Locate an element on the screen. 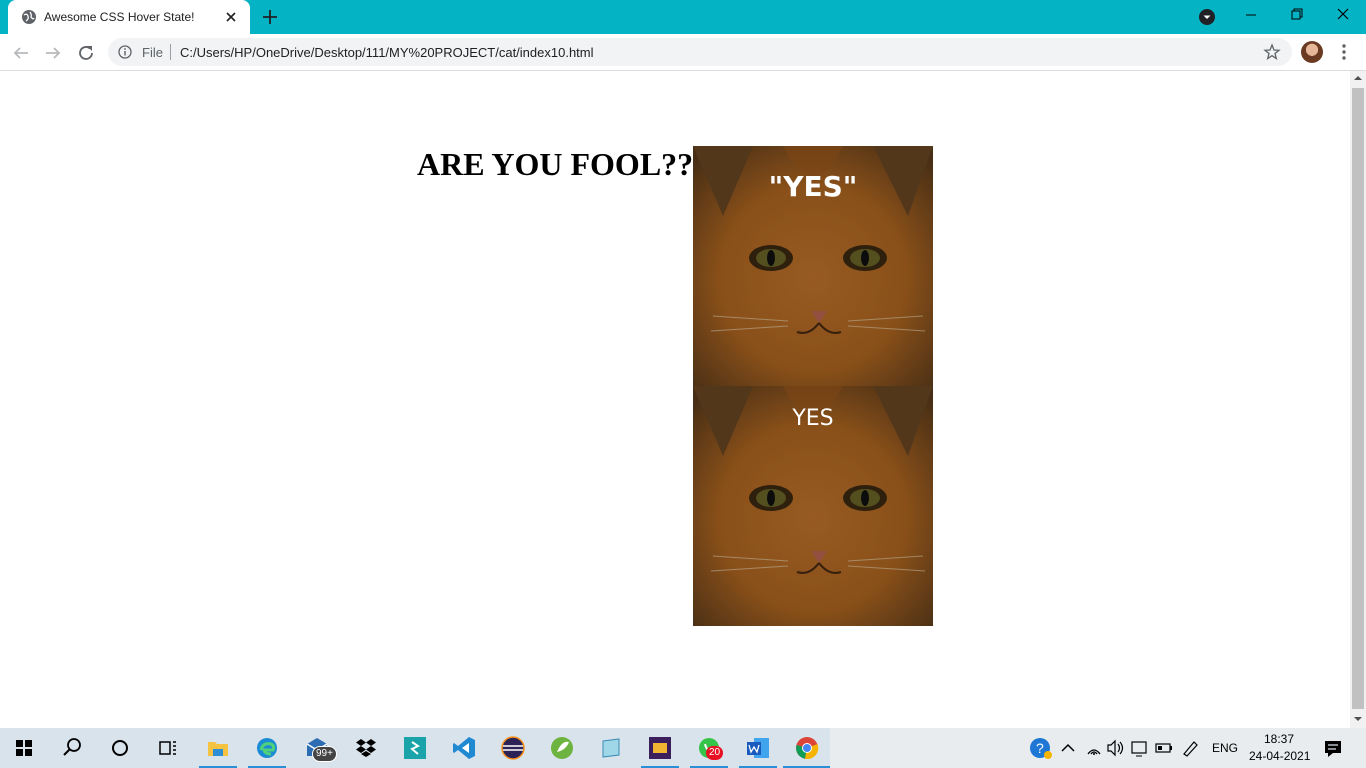 The width and height of the screenshot is (1366, 768). tab-search-icon is located at coordinates (1207, 17).